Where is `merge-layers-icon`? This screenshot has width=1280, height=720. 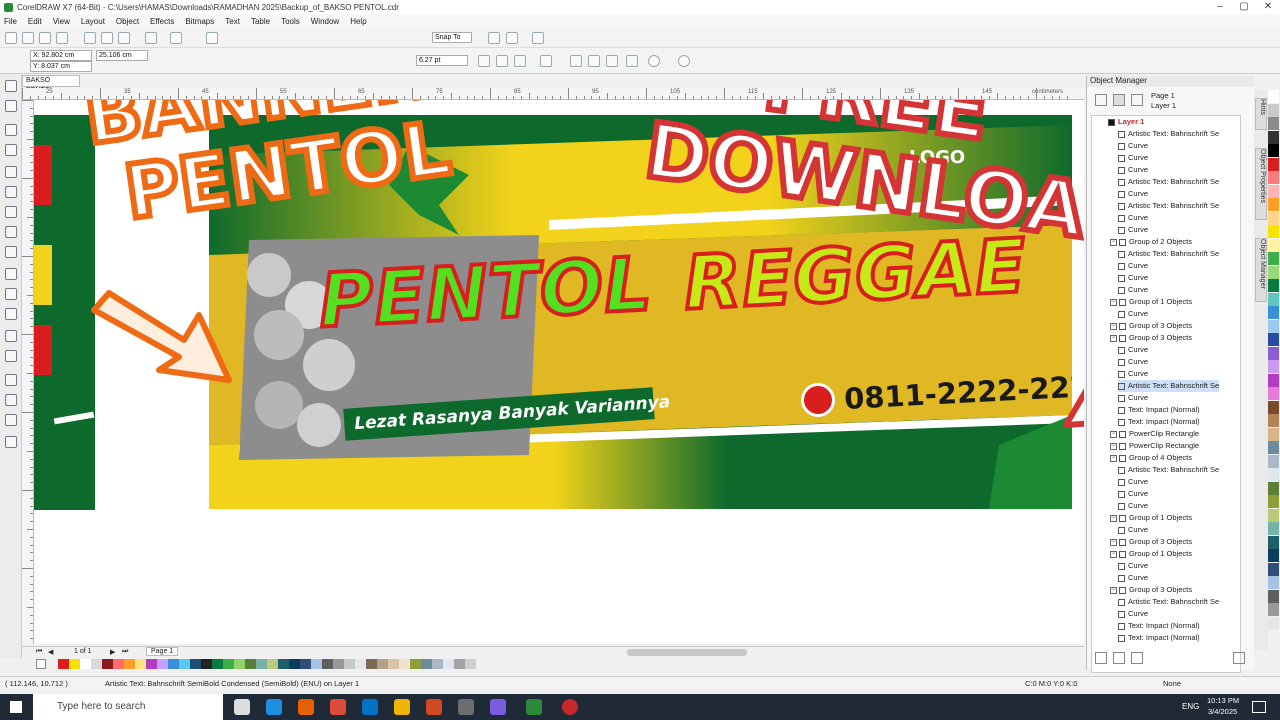 merge-layers-icon is located at coordinates (1137, 658).